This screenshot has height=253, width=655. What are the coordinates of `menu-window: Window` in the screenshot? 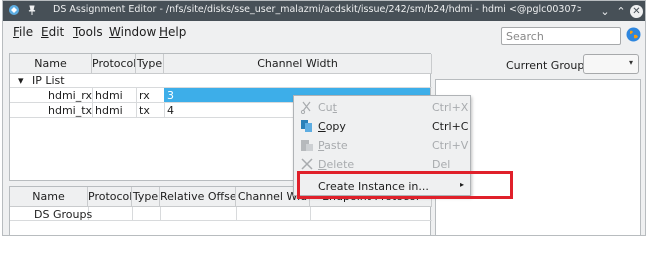 It's located at (132, 32).